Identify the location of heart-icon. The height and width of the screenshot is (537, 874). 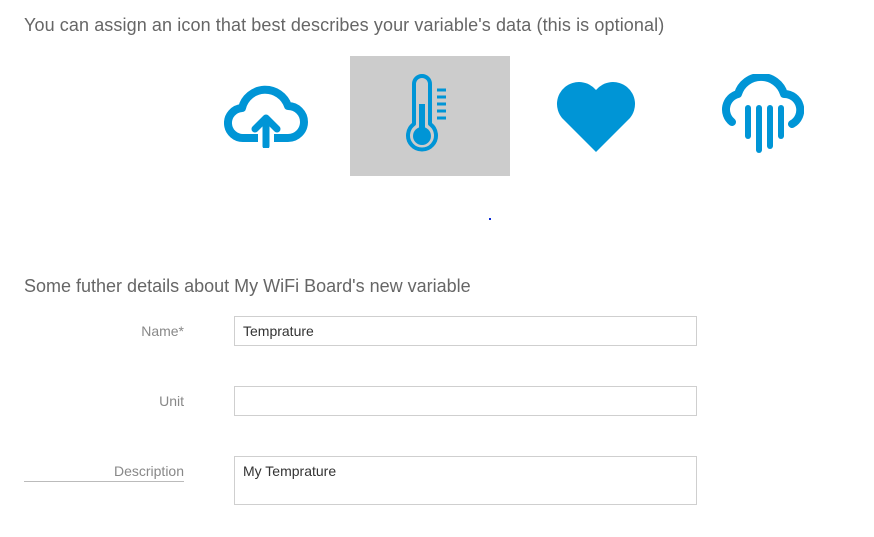
(596, 116).